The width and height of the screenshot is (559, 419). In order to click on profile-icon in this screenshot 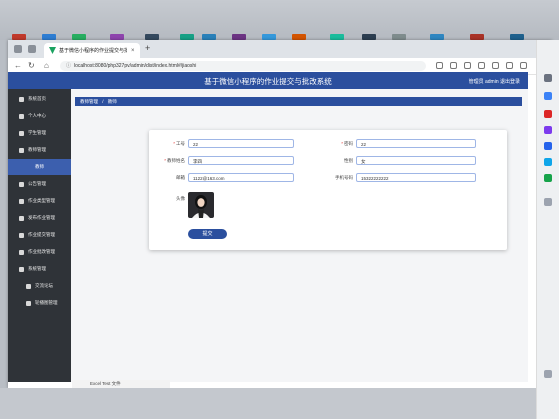, I will do `click(509, 65)`.